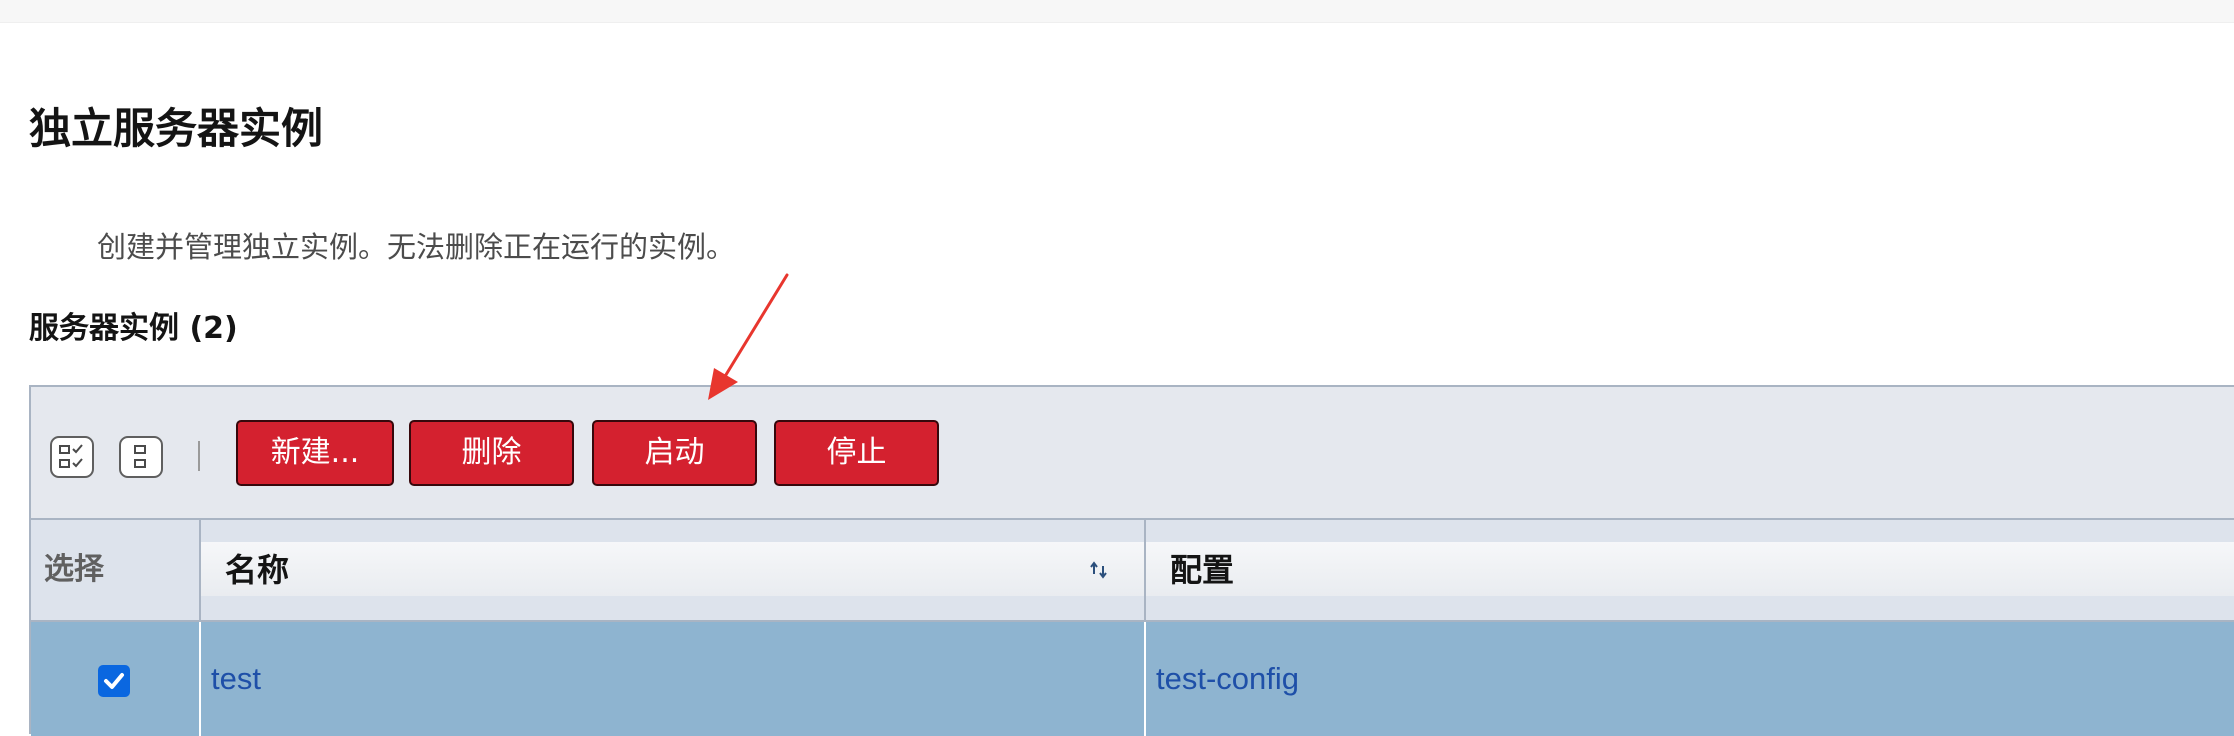 This screenshot has height=736, width=2234. I want to click on column-header-config: 配置, so click(1689, 570).